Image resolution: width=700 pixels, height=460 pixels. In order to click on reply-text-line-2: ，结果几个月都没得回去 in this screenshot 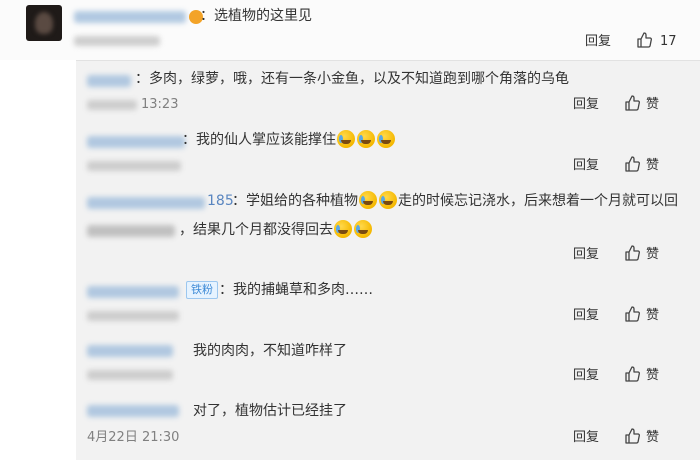, I will do `click(276, 230)`.